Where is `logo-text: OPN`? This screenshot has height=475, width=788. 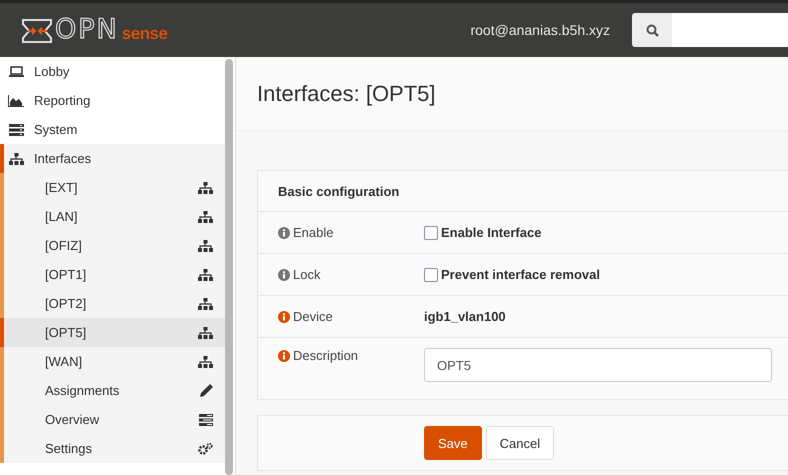
logo-text: OPN is located at coordinates (87, 30).